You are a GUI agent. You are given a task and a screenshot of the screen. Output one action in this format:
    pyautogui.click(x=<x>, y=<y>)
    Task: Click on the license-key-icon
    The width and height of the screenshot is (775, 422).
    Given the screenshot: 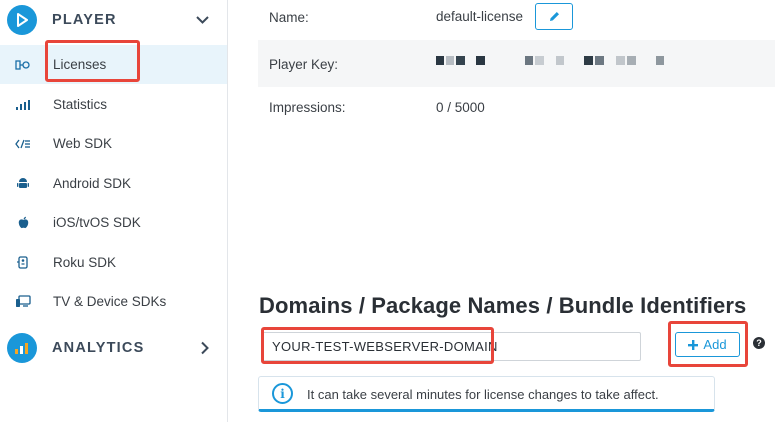 What is the action you would take?
    pyautogui.click(x=23, y=65)
    